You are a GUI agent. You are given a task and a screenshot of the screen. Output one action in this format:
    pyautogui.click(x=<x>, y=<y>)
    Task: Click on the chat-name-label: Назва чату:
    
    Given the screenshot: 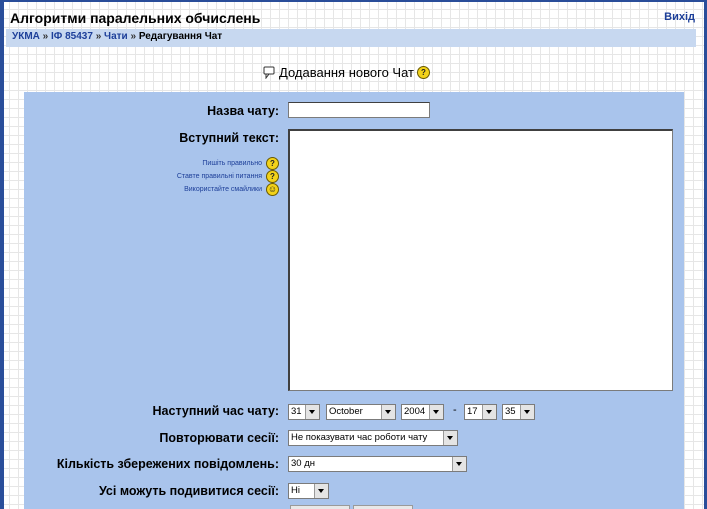 What is the action you would take?
    pyautogui.click(x=243, y=111)
    